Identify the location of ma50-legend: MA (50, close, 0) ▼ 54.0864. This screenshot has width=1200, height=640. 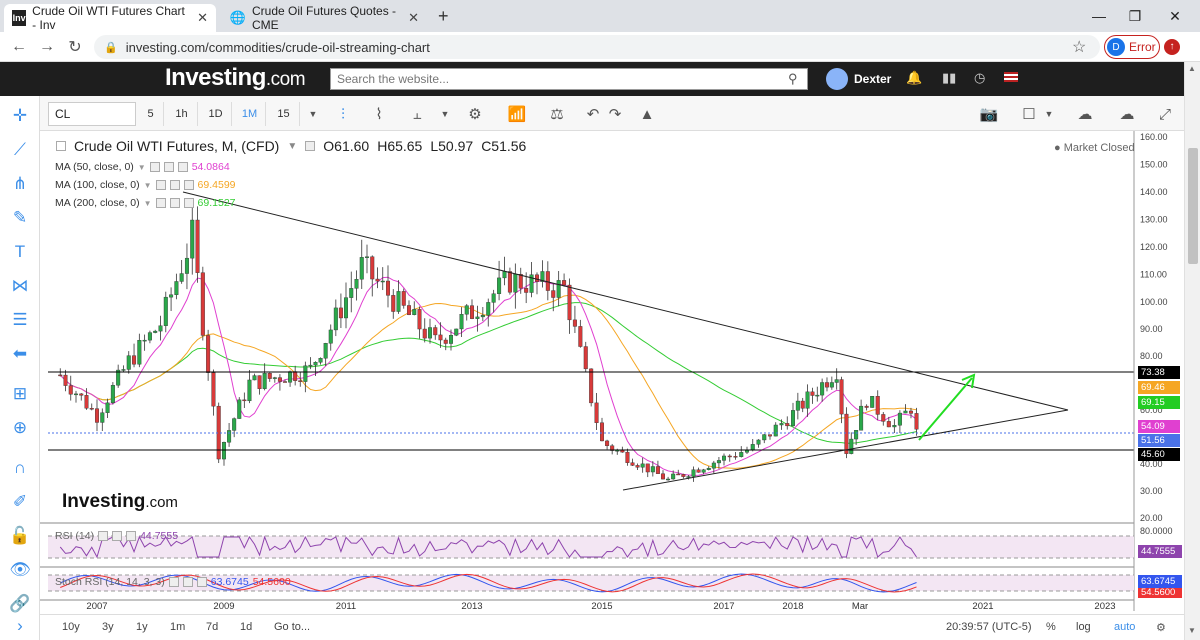
(142, 167).